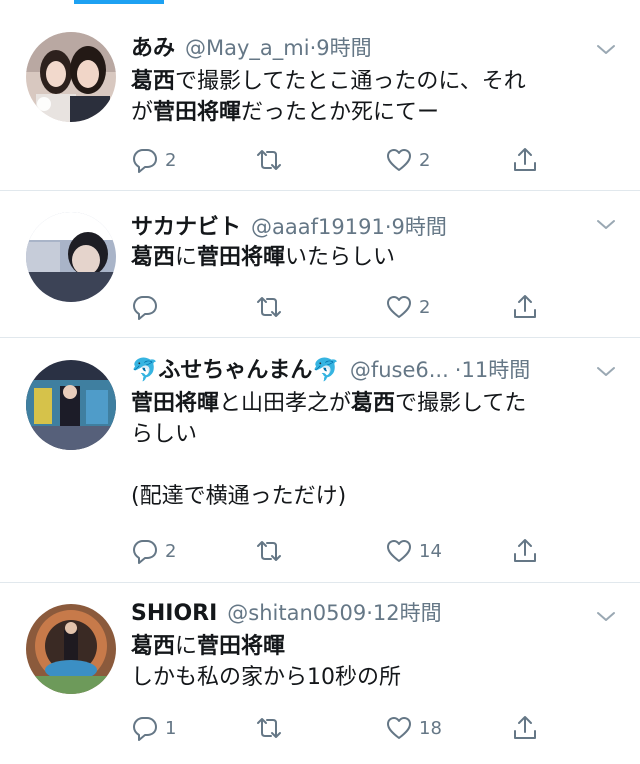 This screenshot has height=764, width=640. I want to click on action-bar: 2 14, so click(341, 551).